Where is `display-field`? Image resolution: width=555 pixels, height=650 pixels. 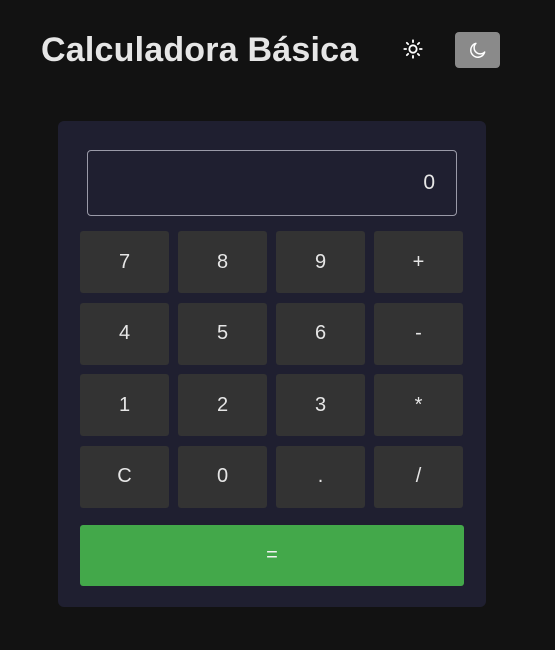 display-field is located at coordinates (272, 183).